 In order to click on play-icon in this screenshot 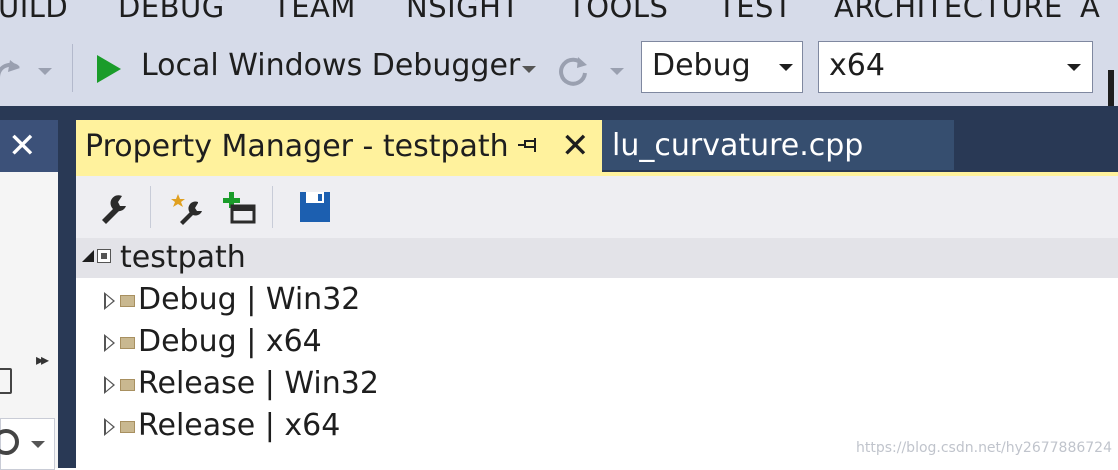, I will do `click(109, 69)`.